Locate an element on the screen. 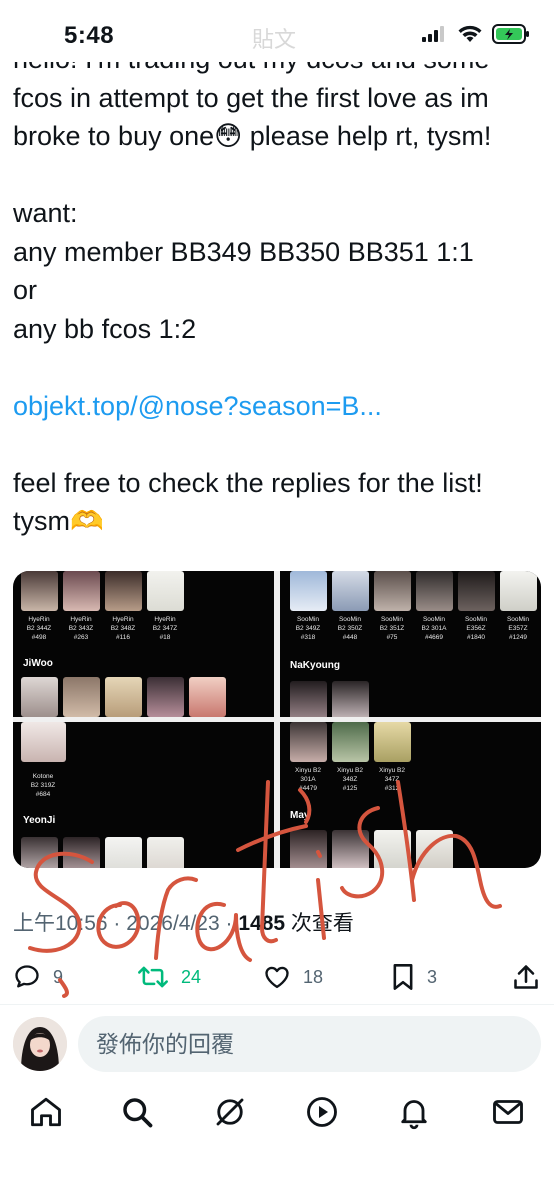  messages-icon is located at coordinates (508, 1112).